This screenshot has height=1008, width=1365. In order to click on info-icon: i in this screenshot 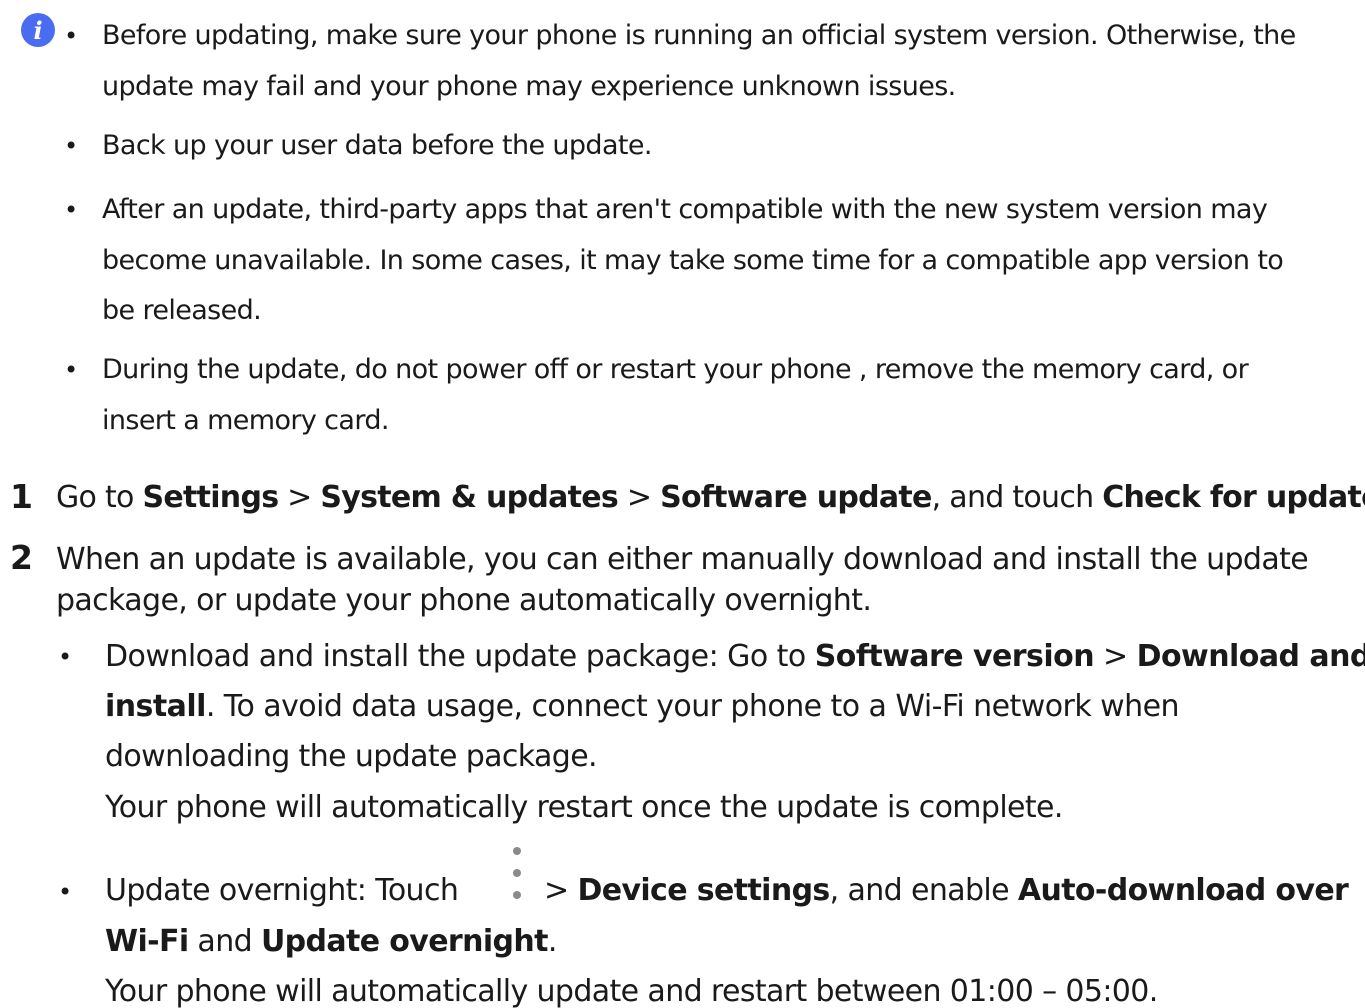, I will do `click(38, 30)`.